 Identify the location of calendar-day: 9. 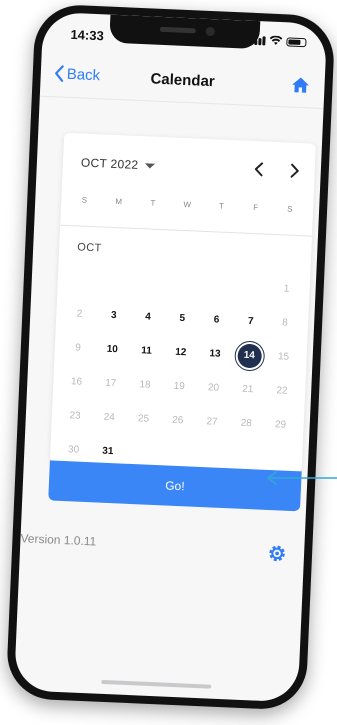
(77, 348).